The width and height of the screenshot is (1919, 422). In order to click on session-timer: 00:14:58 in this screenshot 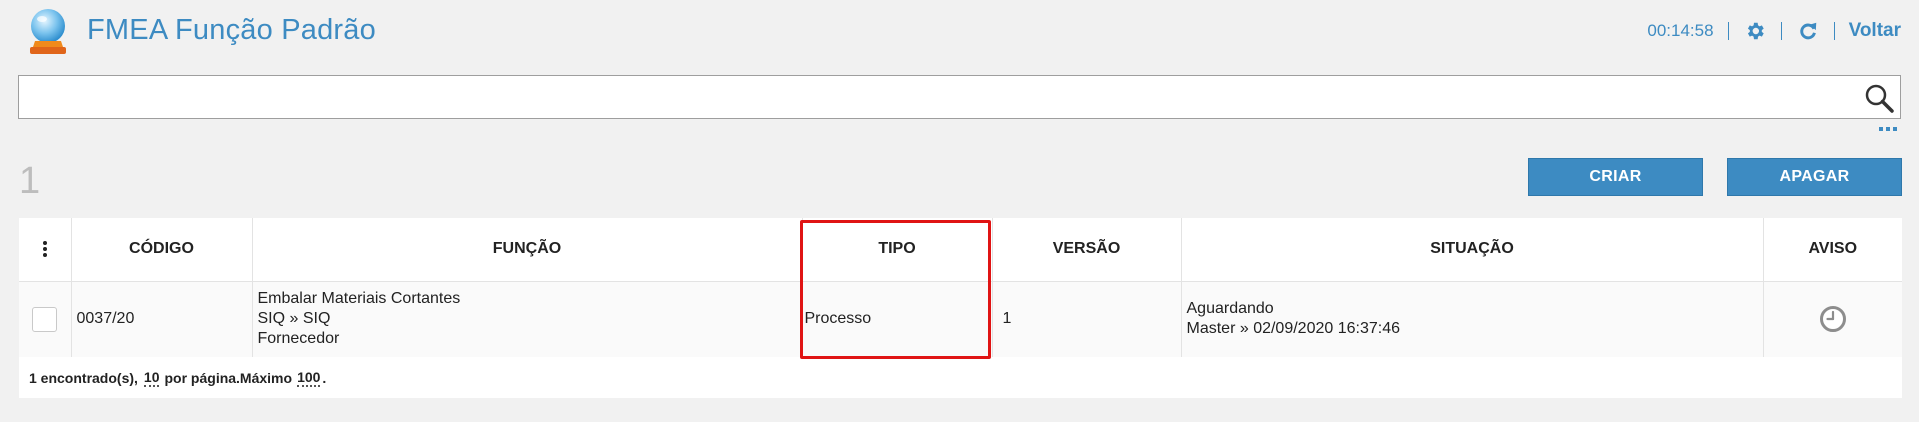, I will do `click(1680, 30)`.